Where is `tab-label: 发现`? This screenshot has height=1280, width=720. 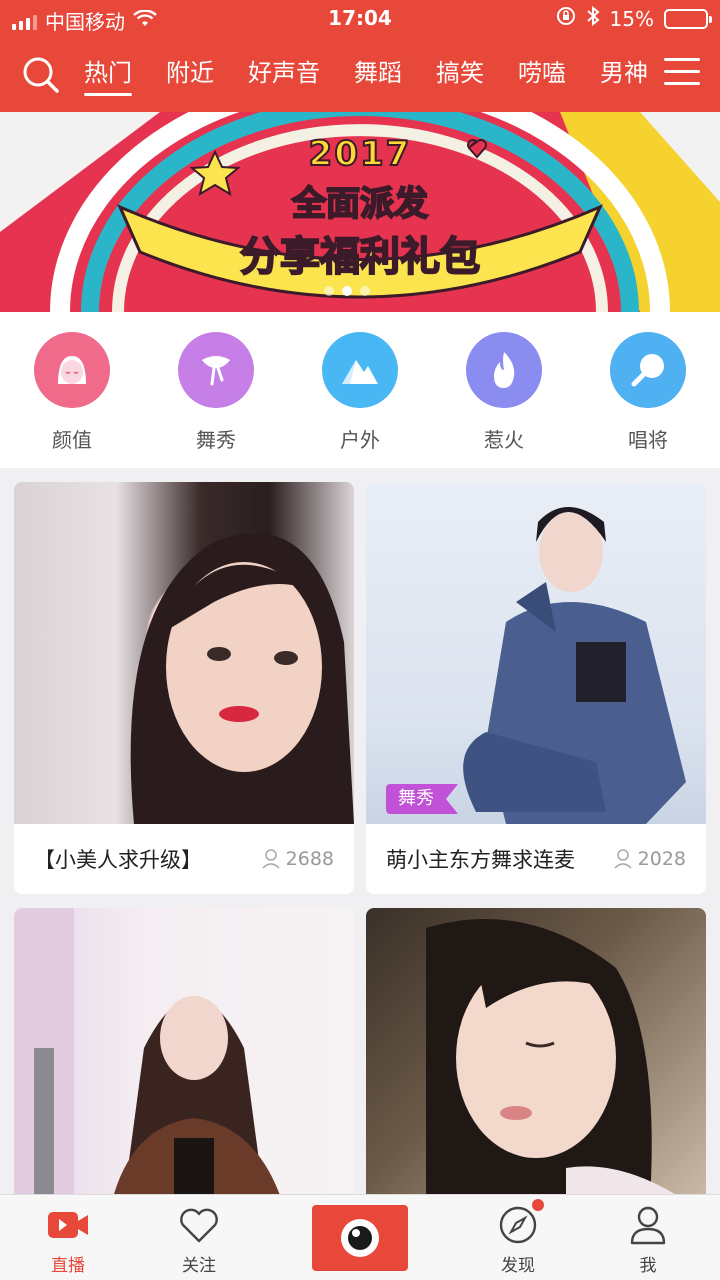 tab-label: 发现 is located at coordinates (518, 1266).